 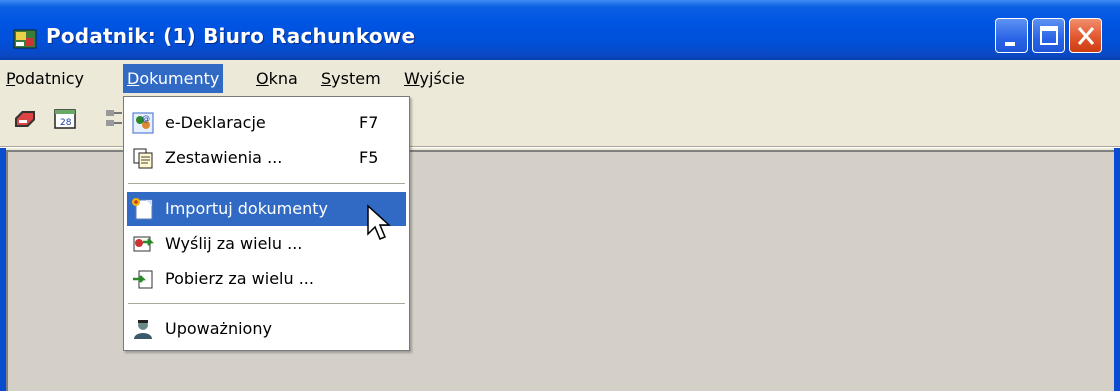 I want to click on menu-item-label: Importuj dokumenty, so click(x=246, y=208).